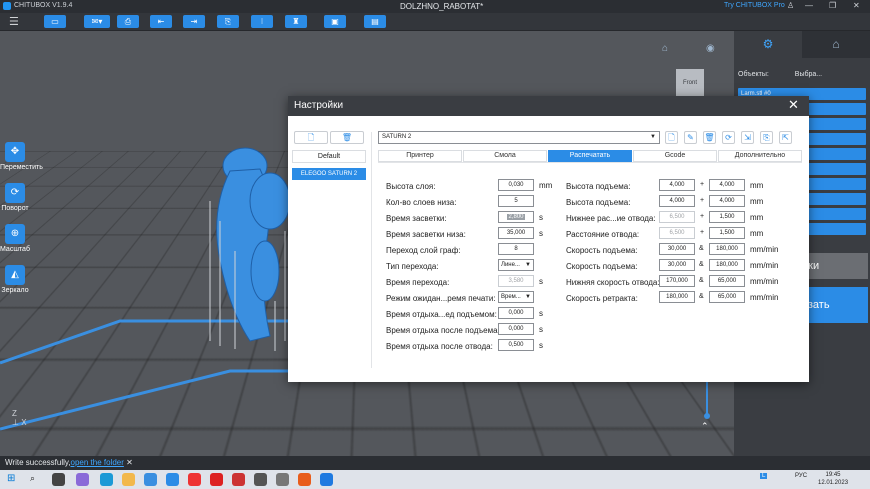  I want to click on edge-icon, so click(106, 479).